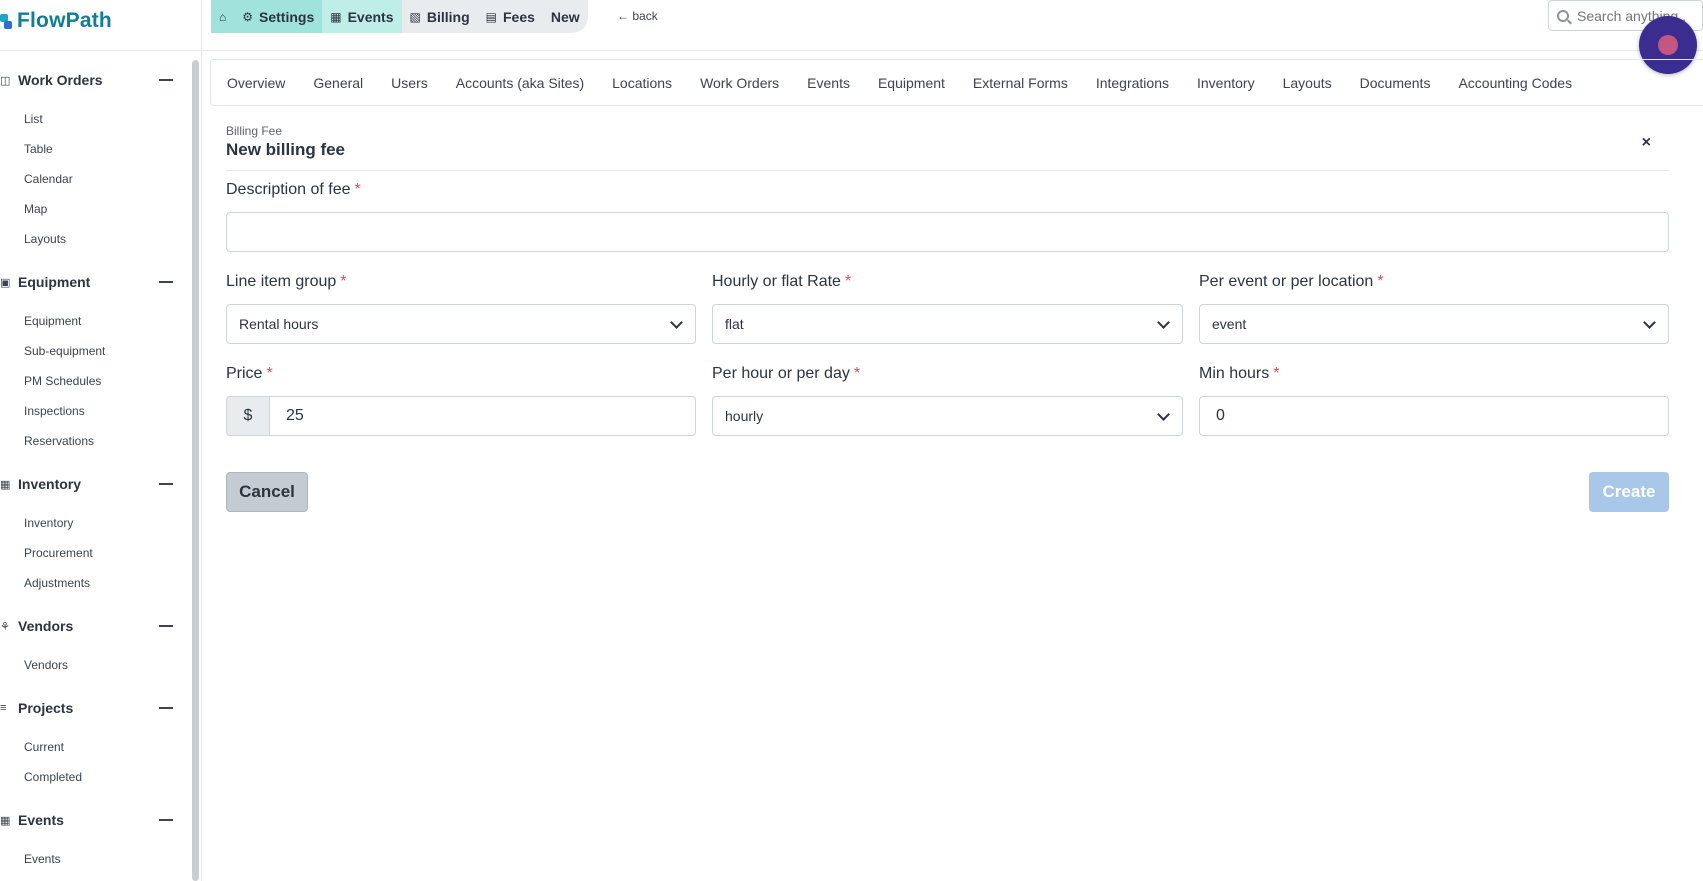 This screenshot has width=1703, height=881. What do you see at coordinates (1226, 83) in the screenshot?
I see `tab-inventory: Inventory` at bounding box center [1226, 83].